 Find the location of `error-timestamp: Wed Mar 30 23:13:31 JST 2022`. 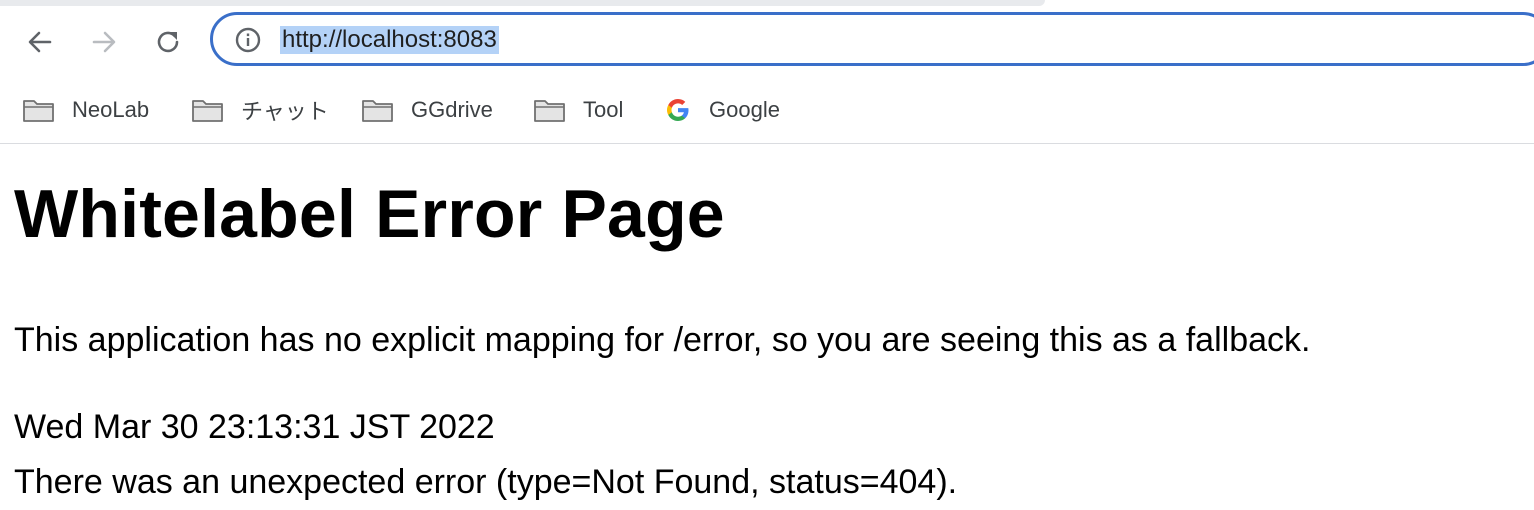

error-timestamp: Wed Mar 30 23:13:31 JST 2022 is located at coordinates (254, 427).